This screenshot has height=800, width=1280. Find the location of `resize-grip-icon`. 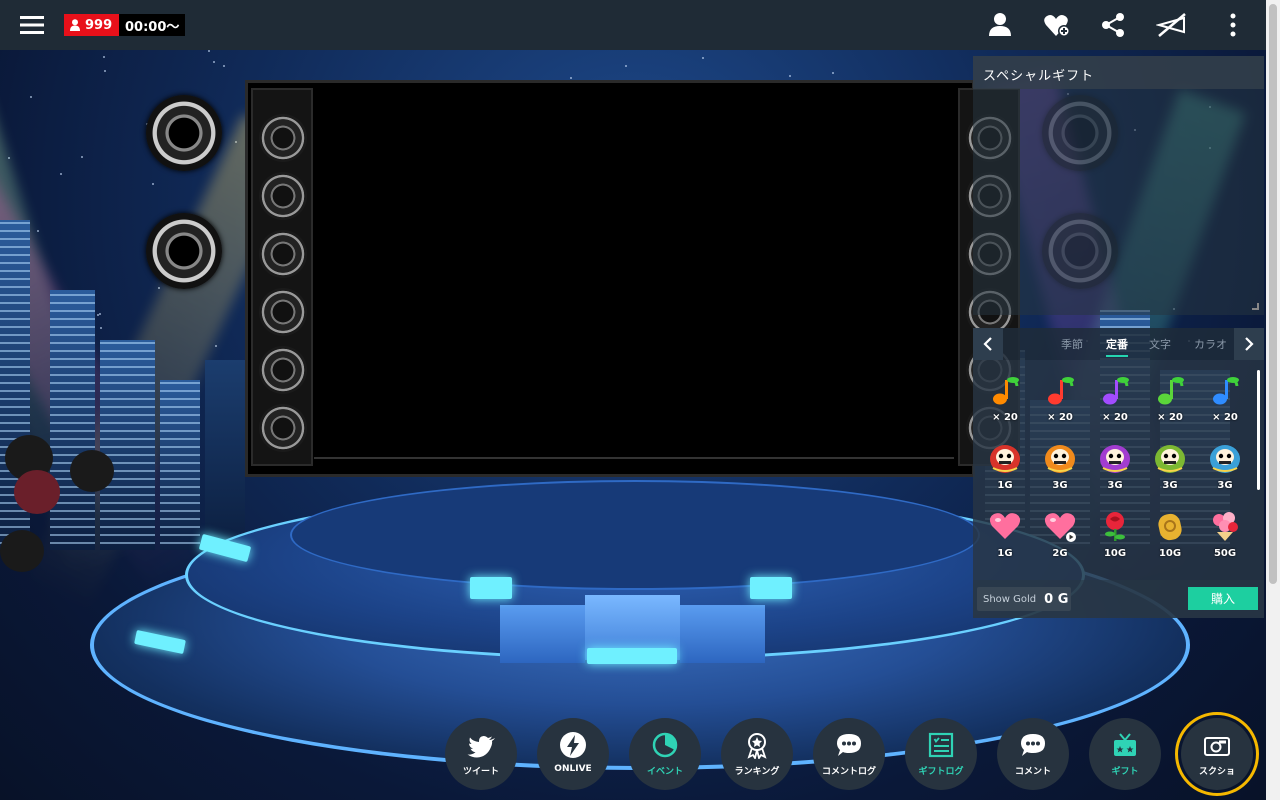

resize-grip-icon is located at coordinates (1255, 306).